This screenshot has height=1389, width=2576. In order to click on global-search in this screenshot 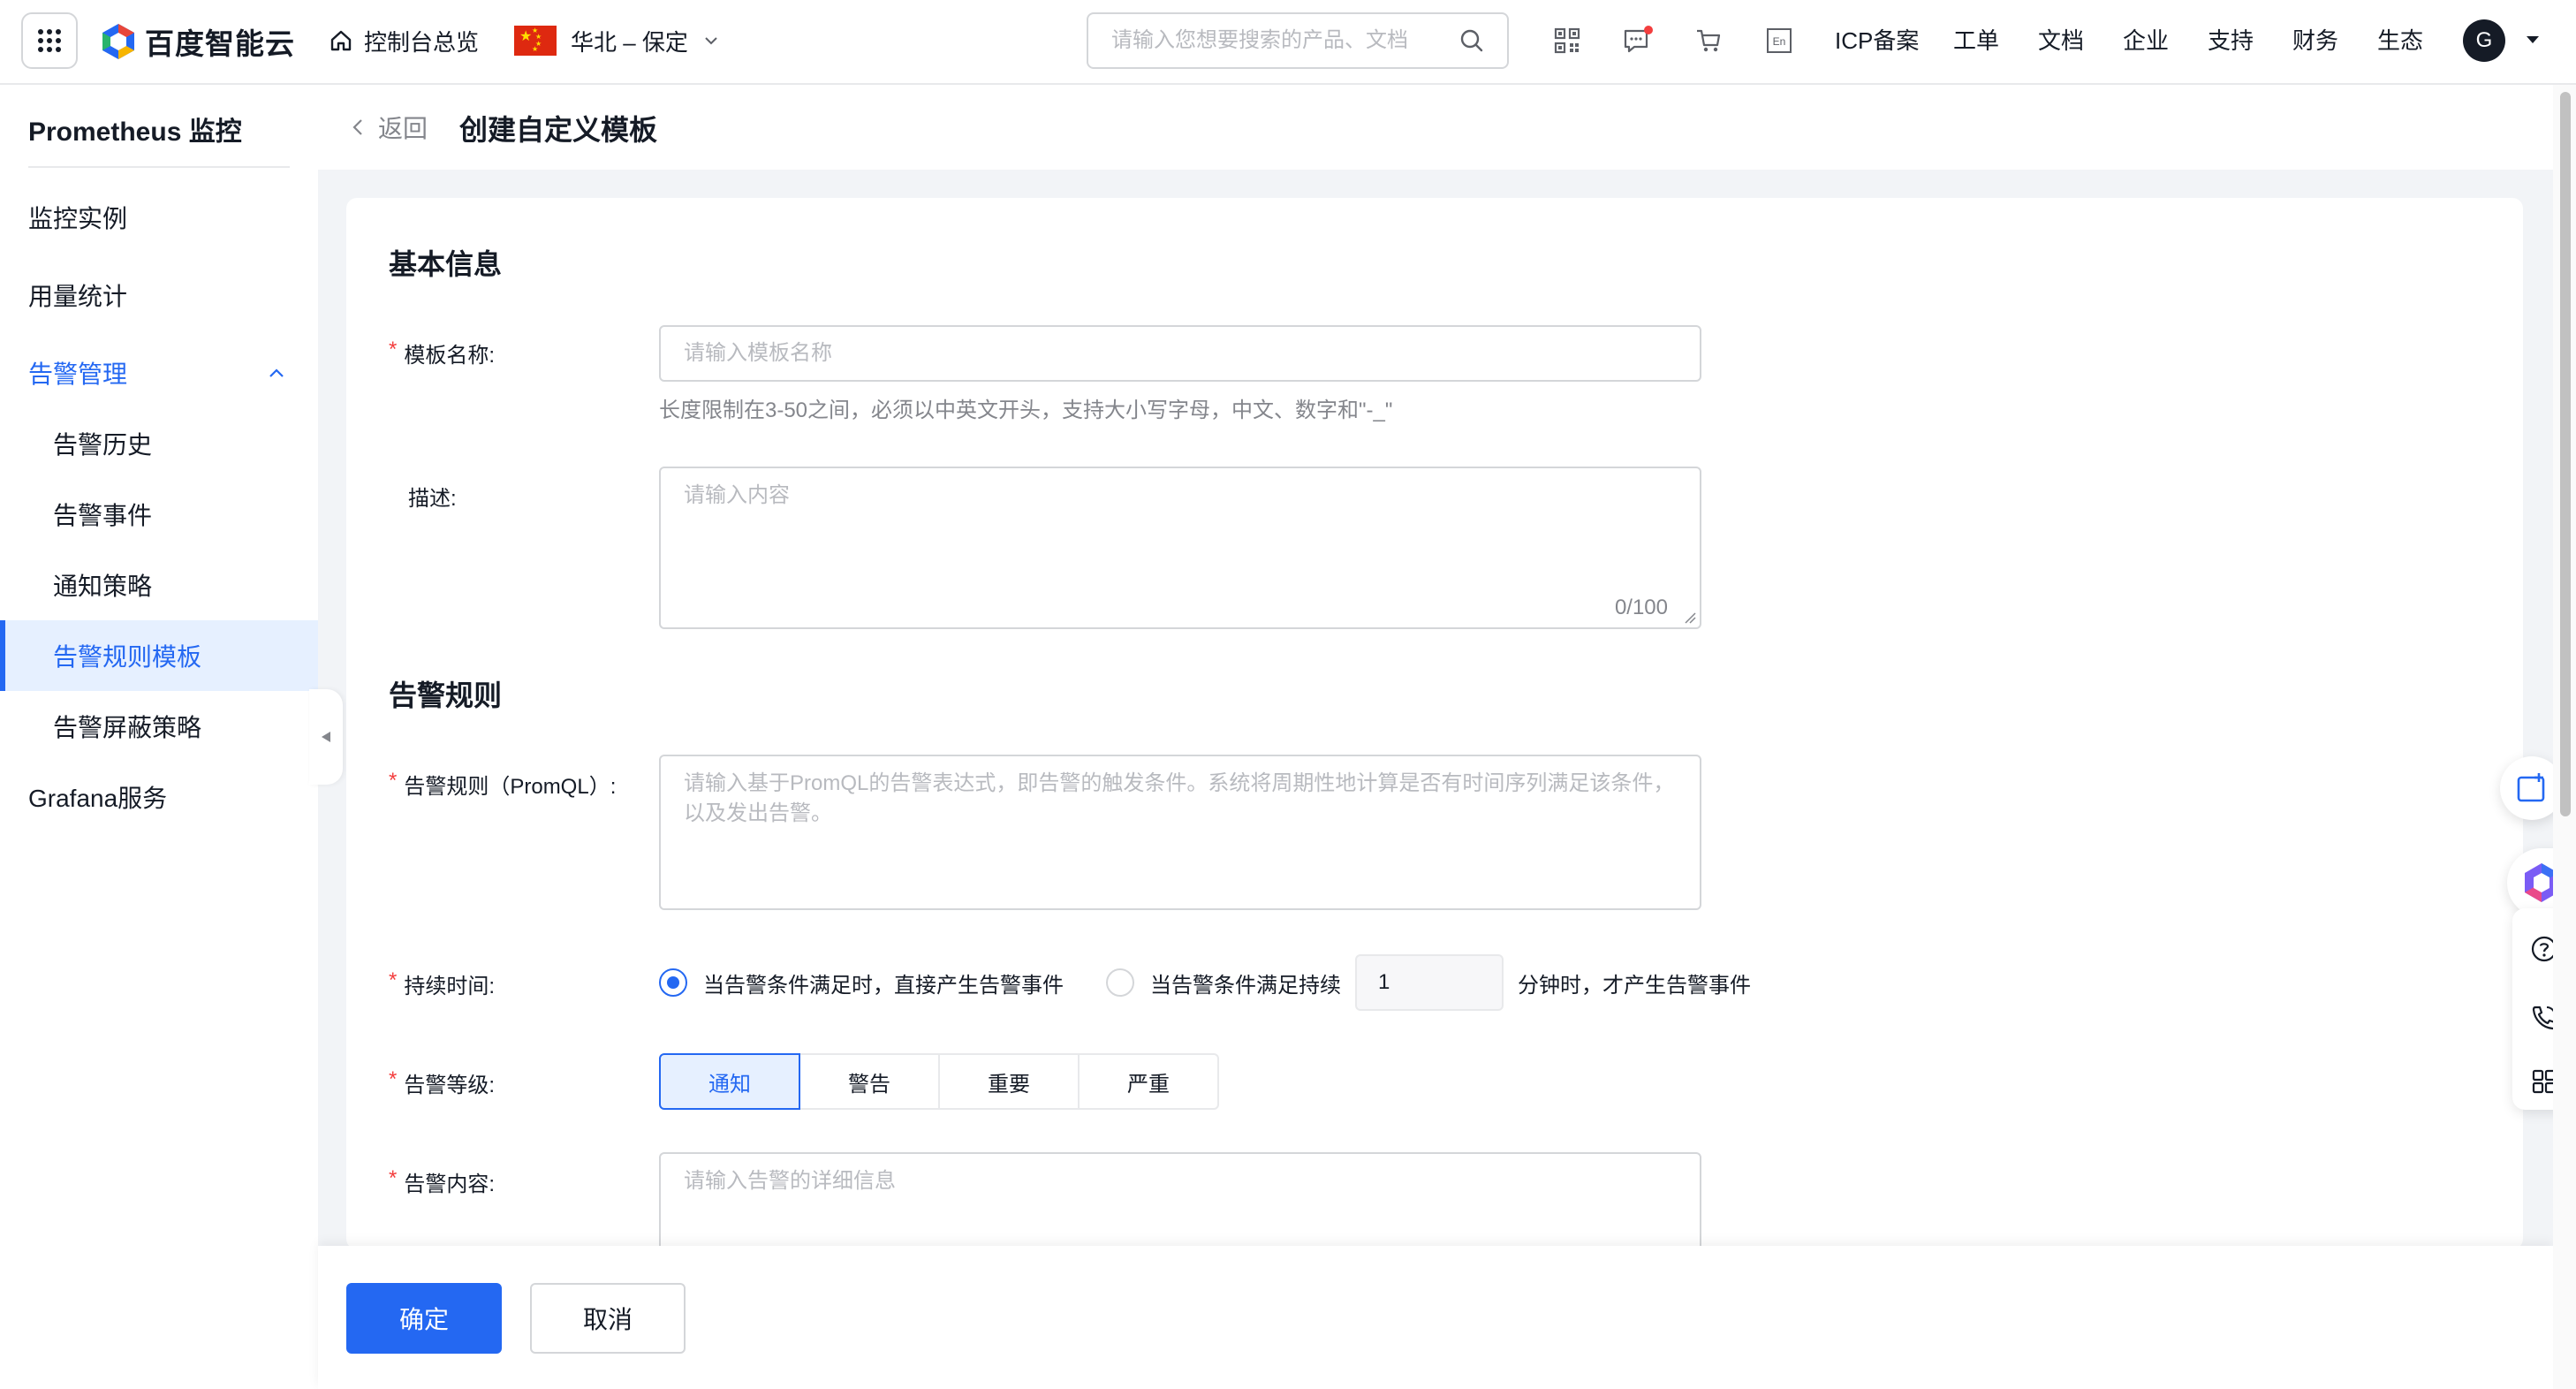, I will do `click(1298, 40)`.